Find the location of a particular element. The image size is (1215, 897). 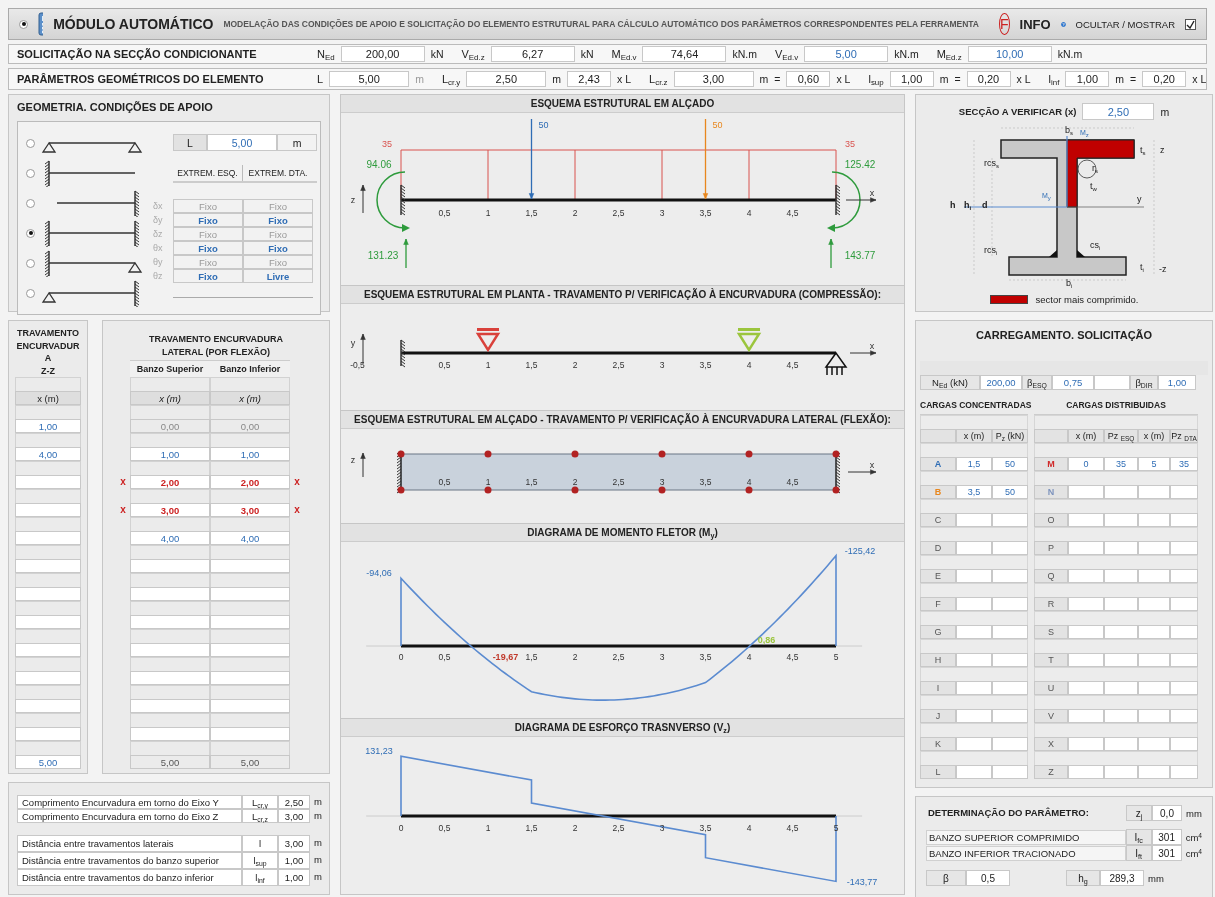

table-cell: 1,5 is located at coordinates (974, 464).